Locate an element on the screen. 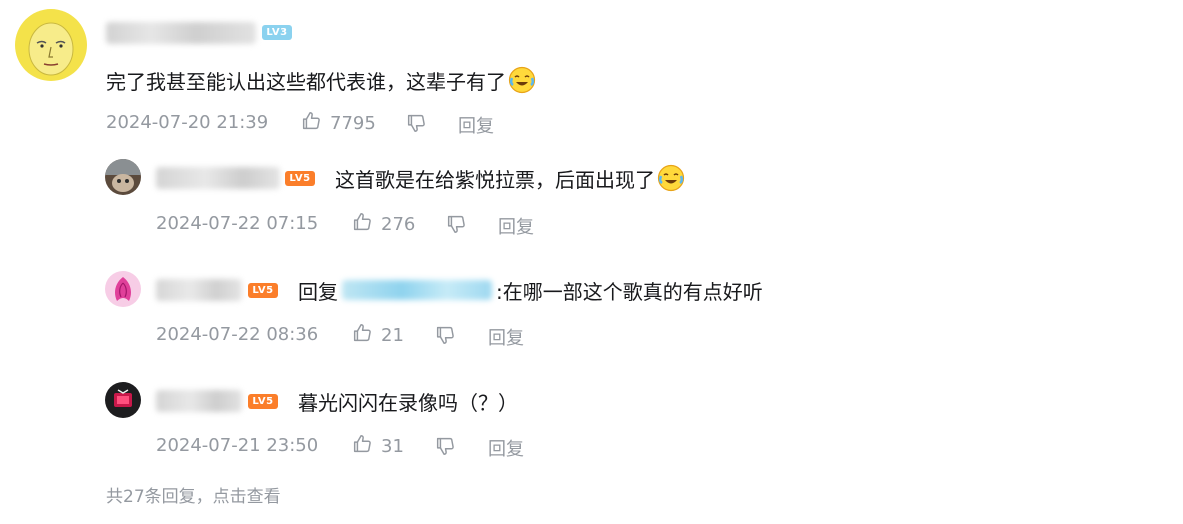  reply-text-content: 暮光闪闪在录像吗（？） is located at coordinates (408, 402).